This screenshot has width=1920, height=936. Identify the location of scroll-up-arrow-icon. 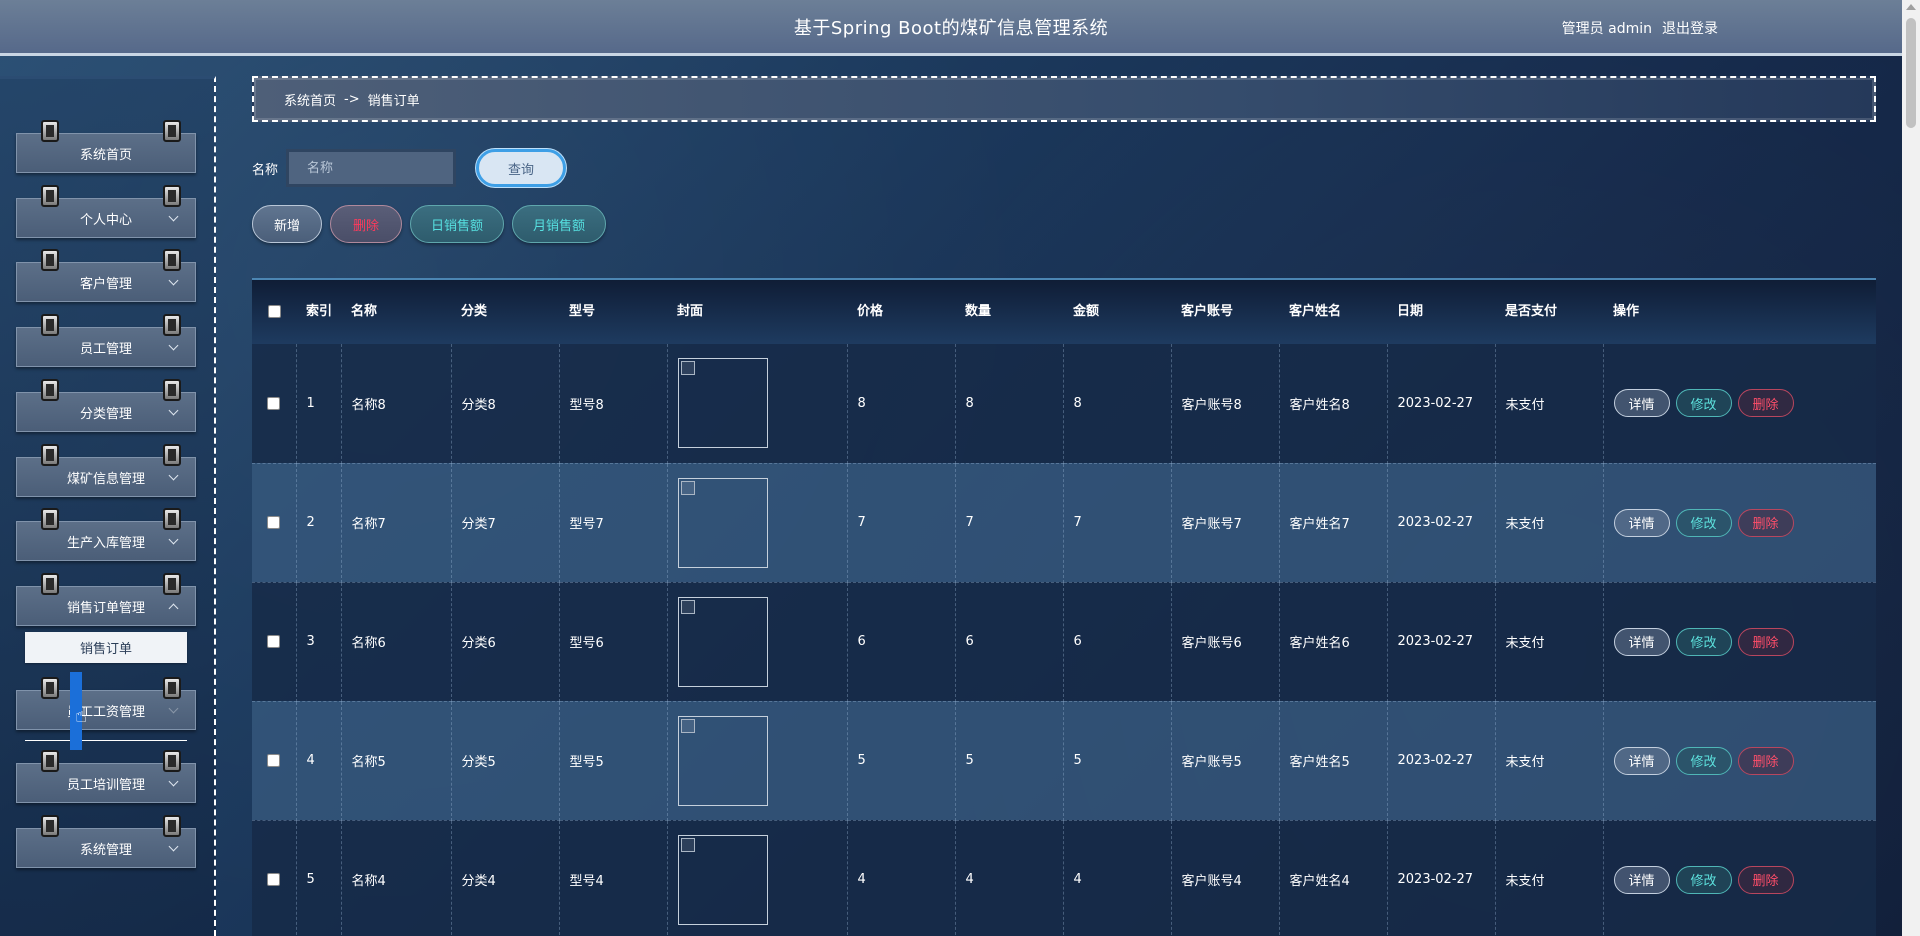
(1911, 7).